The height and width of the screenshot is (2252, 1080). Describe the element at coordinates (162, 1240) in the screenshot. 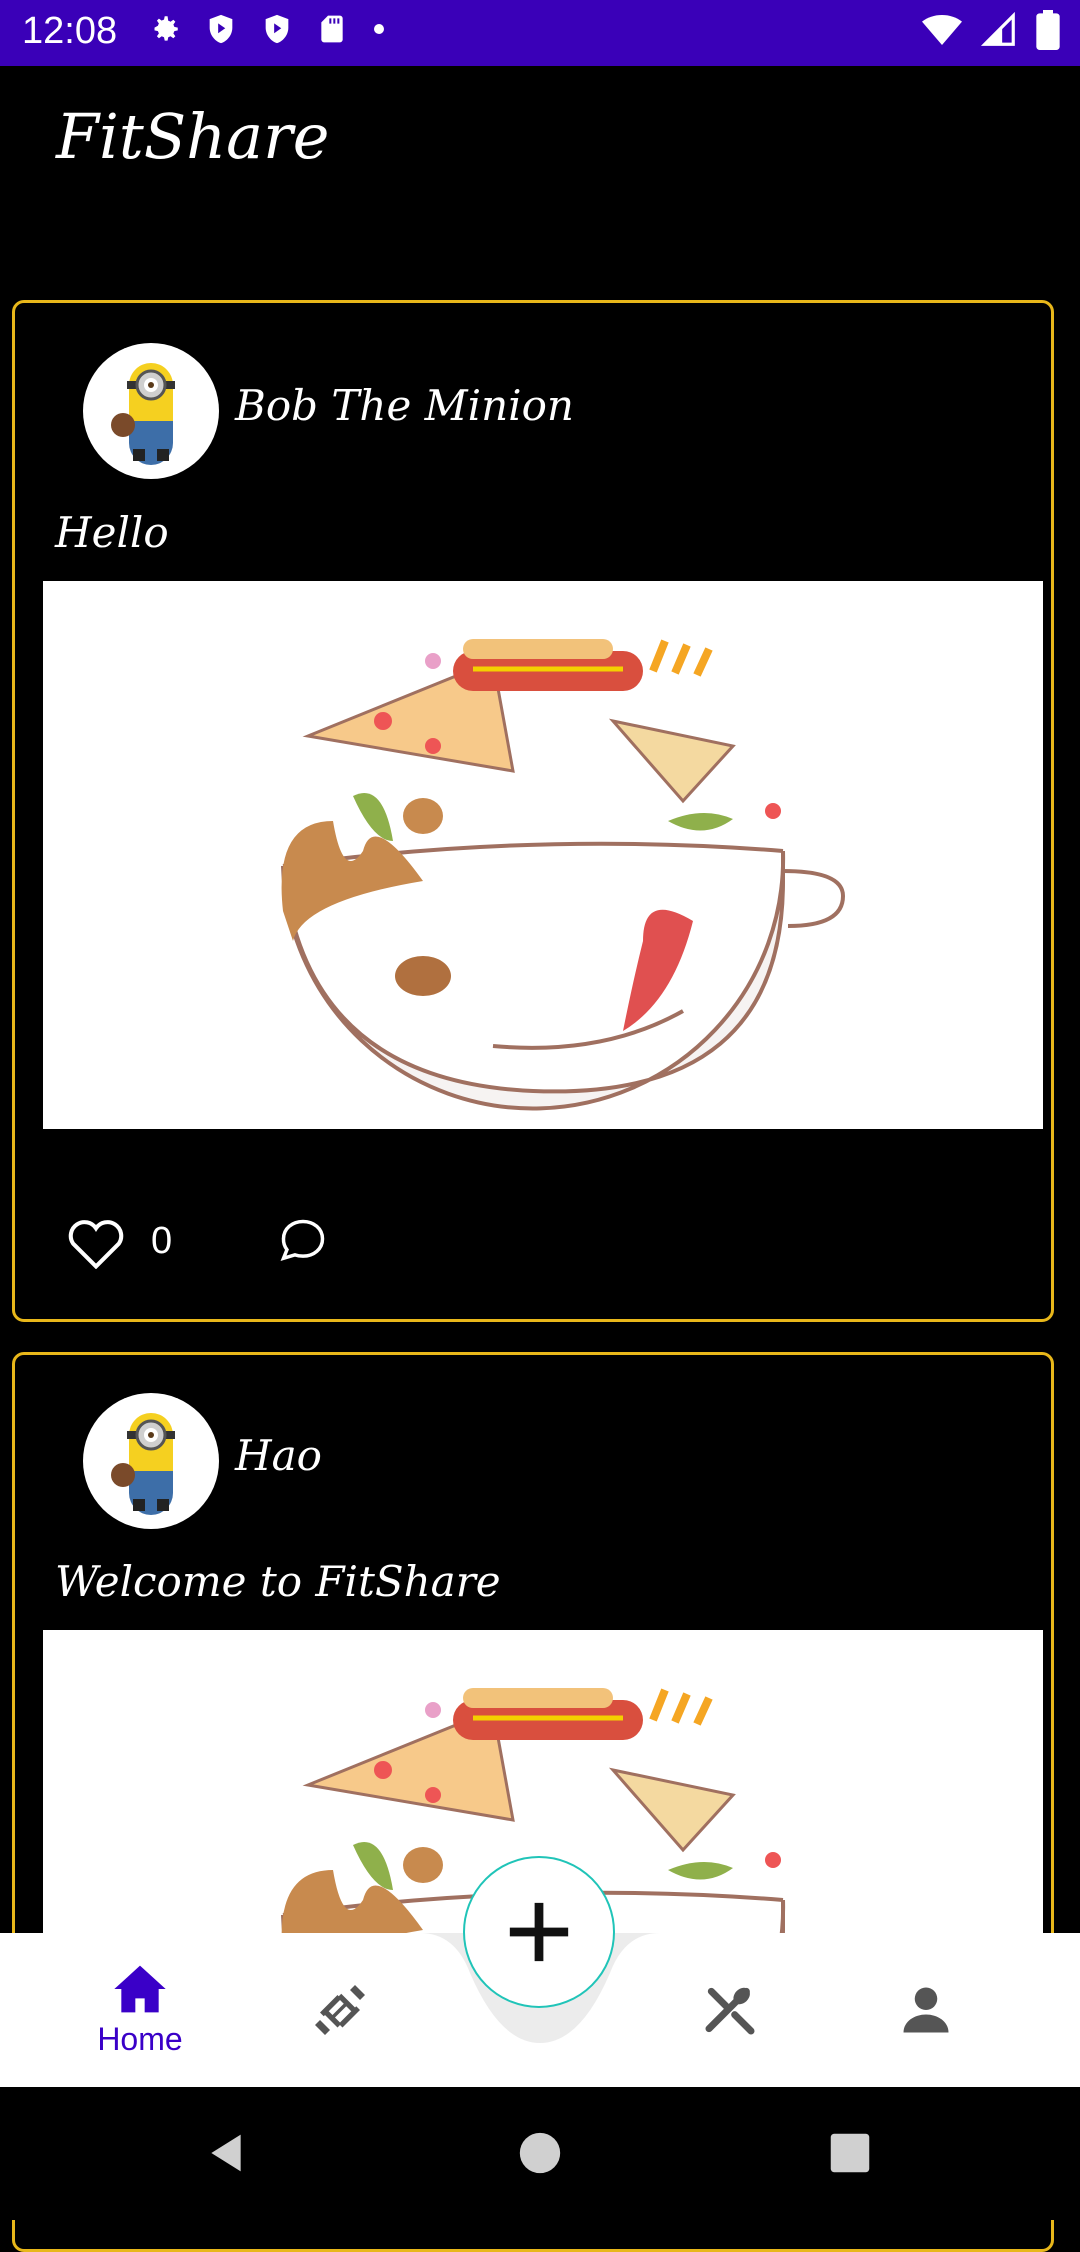

I see `like-count: 0` at that location.